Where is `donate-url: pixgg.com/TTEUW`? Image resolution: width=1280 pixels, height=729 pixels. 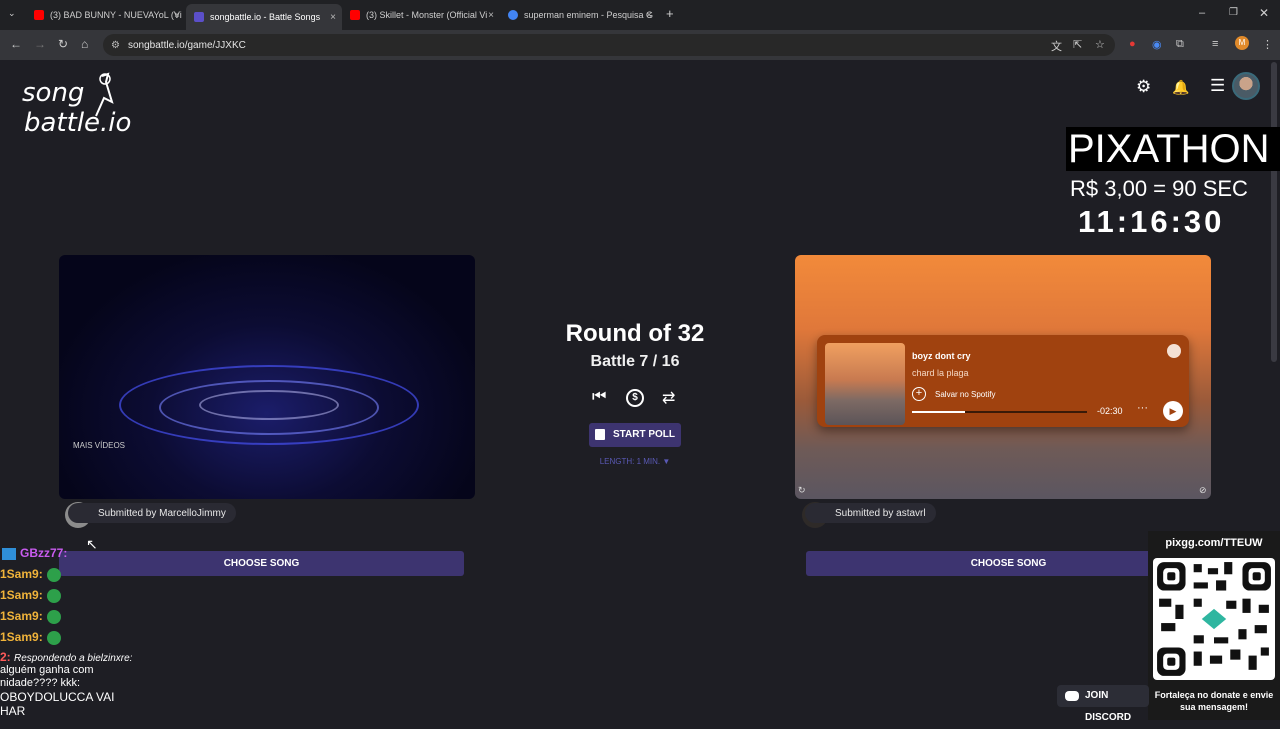 donate-url: pixgg.com/TTEUW is located at coordinates (1214, 543).